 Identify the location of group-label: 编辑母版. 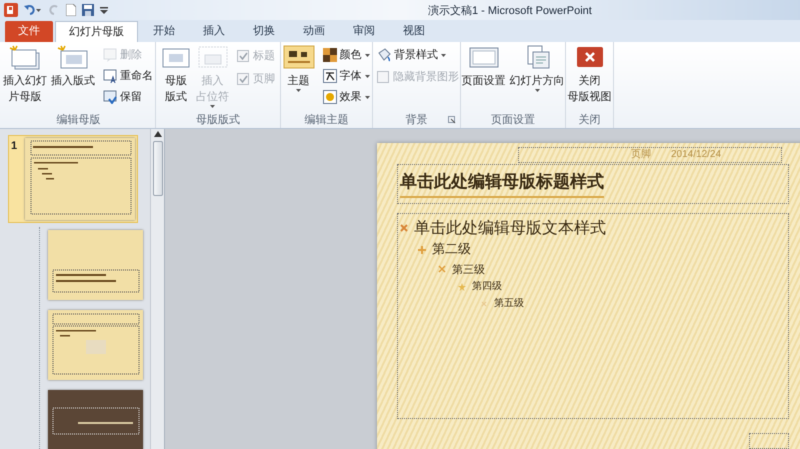
(78, 120).